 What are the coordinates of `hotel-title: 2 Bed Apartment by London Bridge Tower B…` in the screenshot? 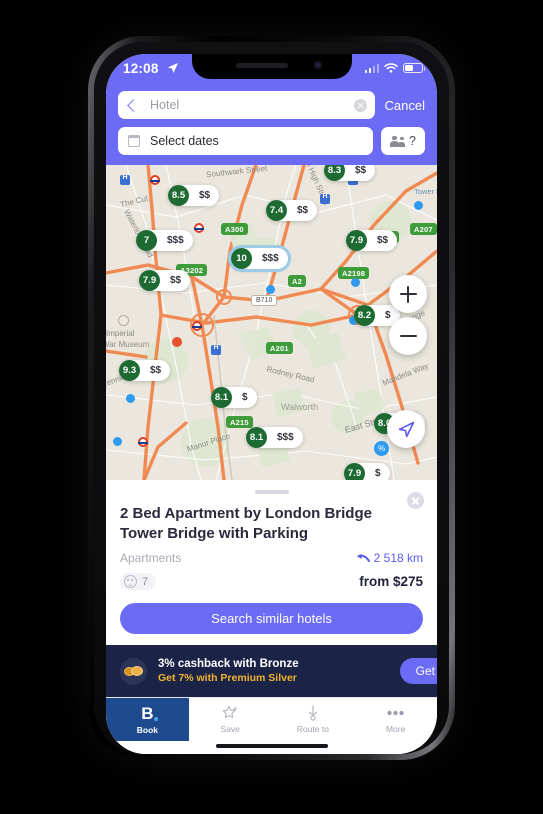 It's located at (246, 523).